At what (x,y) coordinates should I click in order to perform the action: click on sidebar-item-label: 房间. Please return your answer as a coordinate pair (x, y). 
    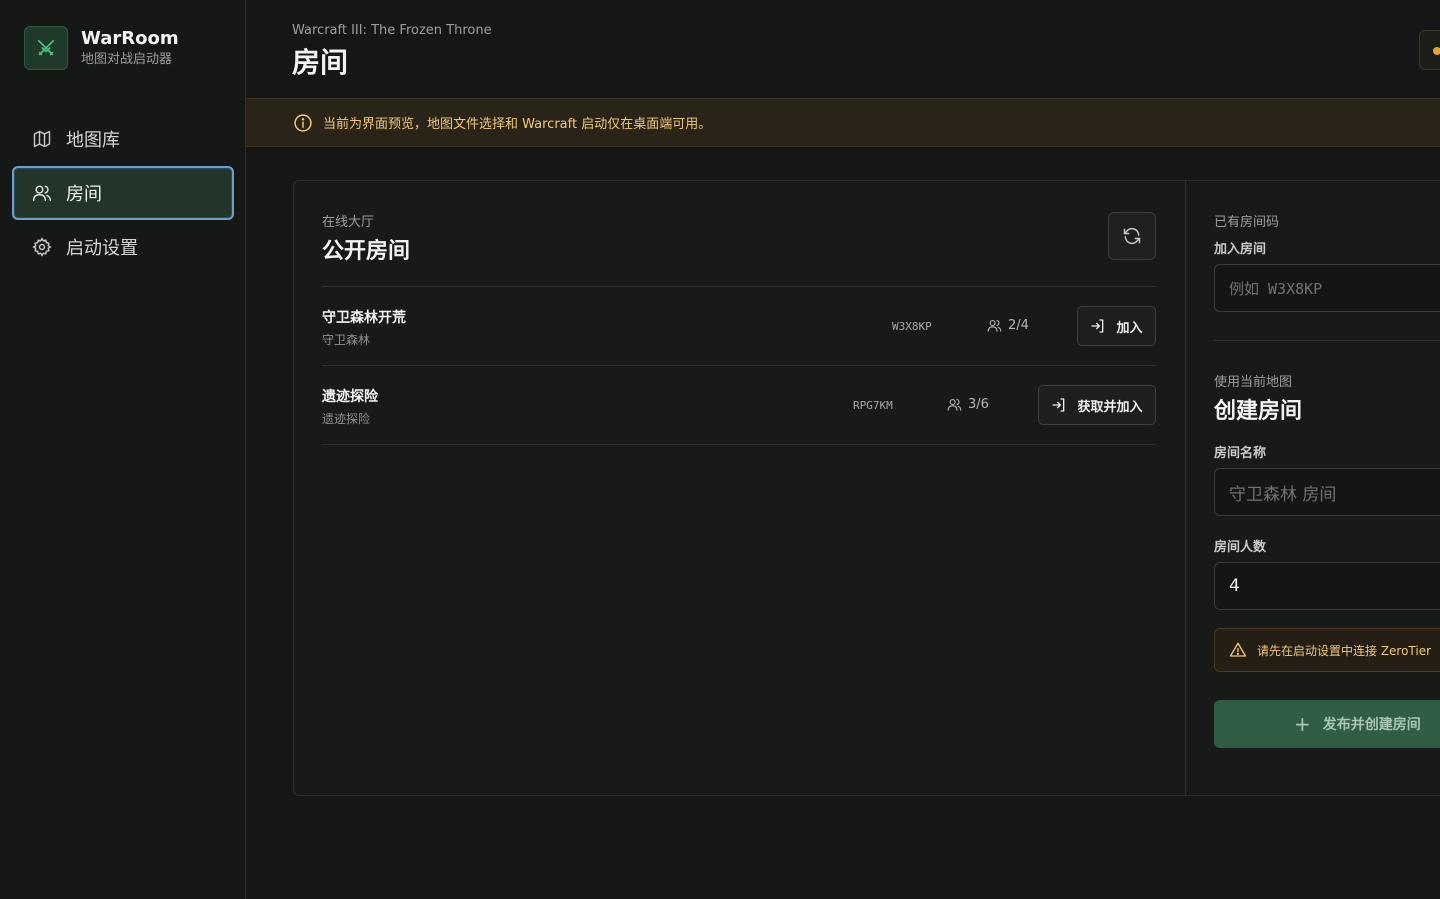
    Looking at the image, I should click on (84, 194).